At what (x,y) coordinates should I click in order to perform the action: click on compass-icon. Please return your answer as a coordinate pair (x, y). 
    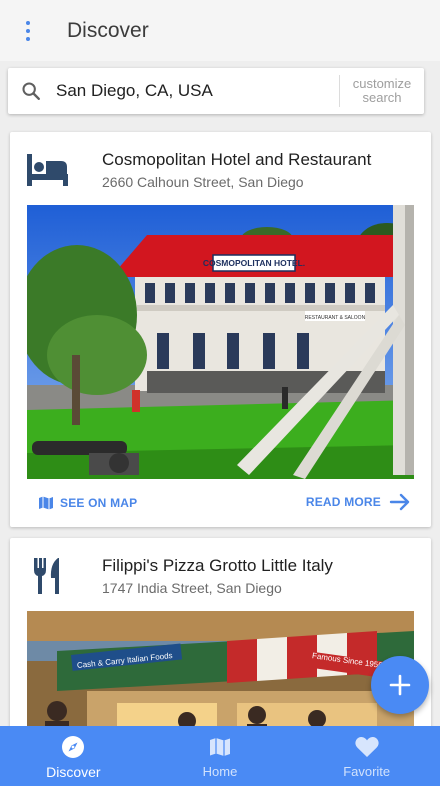
    Looking at the image, I should click on (73, 747).